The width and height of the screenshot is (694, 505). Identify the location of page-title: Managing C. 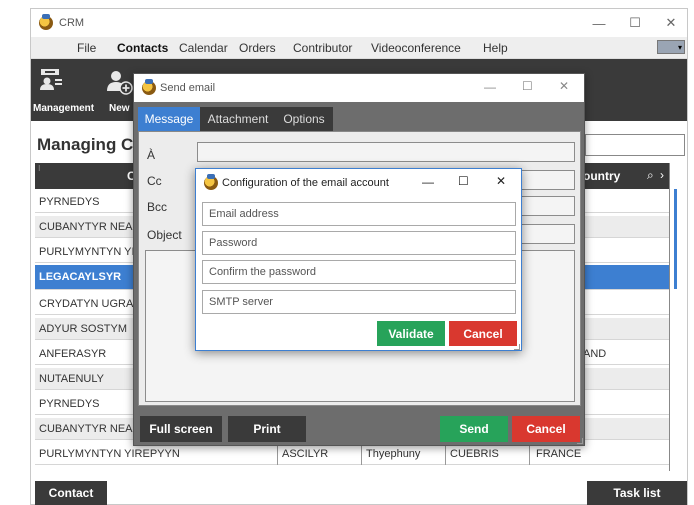
(85, 144).